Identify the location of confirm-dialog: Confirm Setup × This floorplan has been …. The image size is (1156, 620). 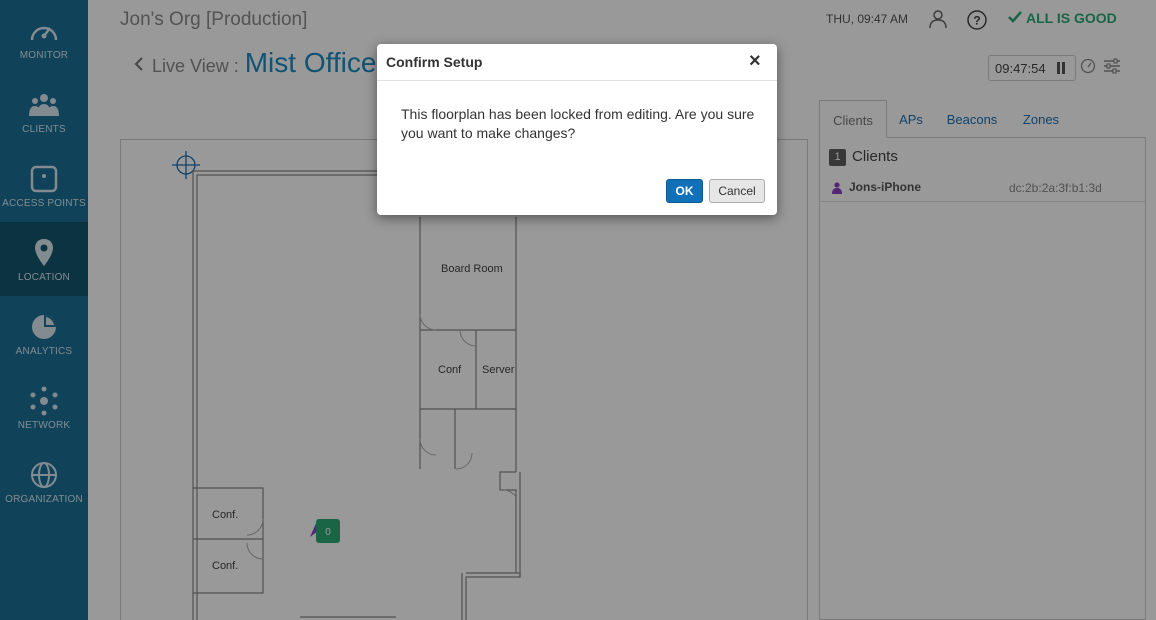
(577, 129).